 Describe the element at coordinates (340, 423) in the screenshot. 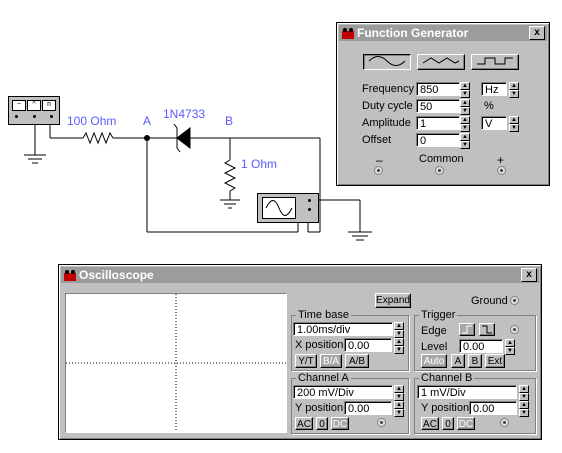

I see `channel-a-dc-button: DC` at that location.